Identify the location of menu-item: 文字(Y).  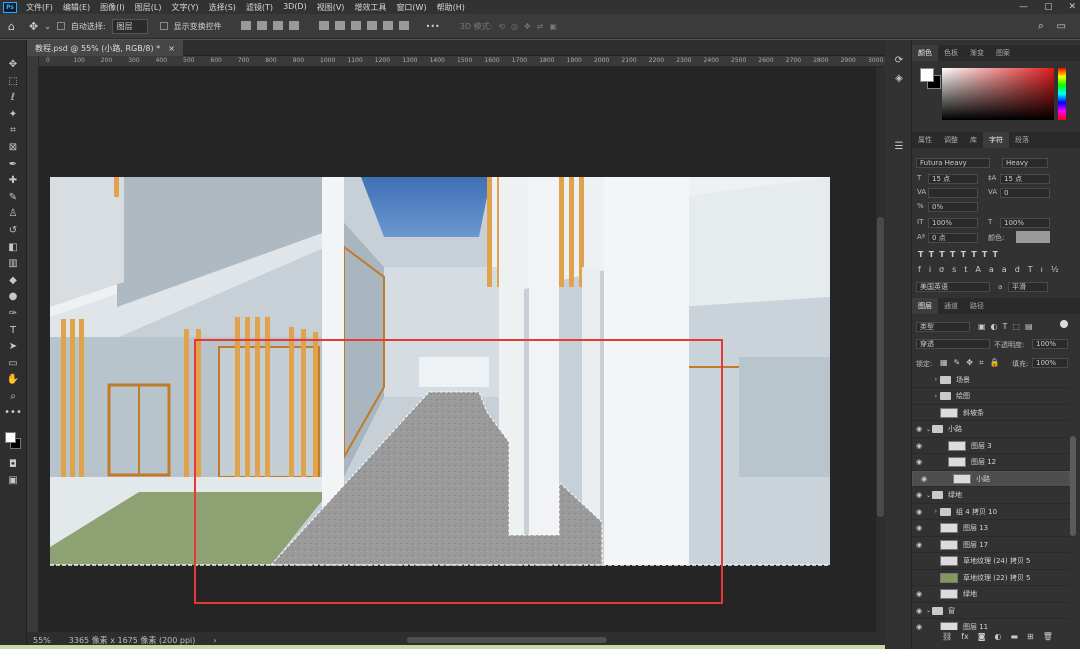
(184, 7).